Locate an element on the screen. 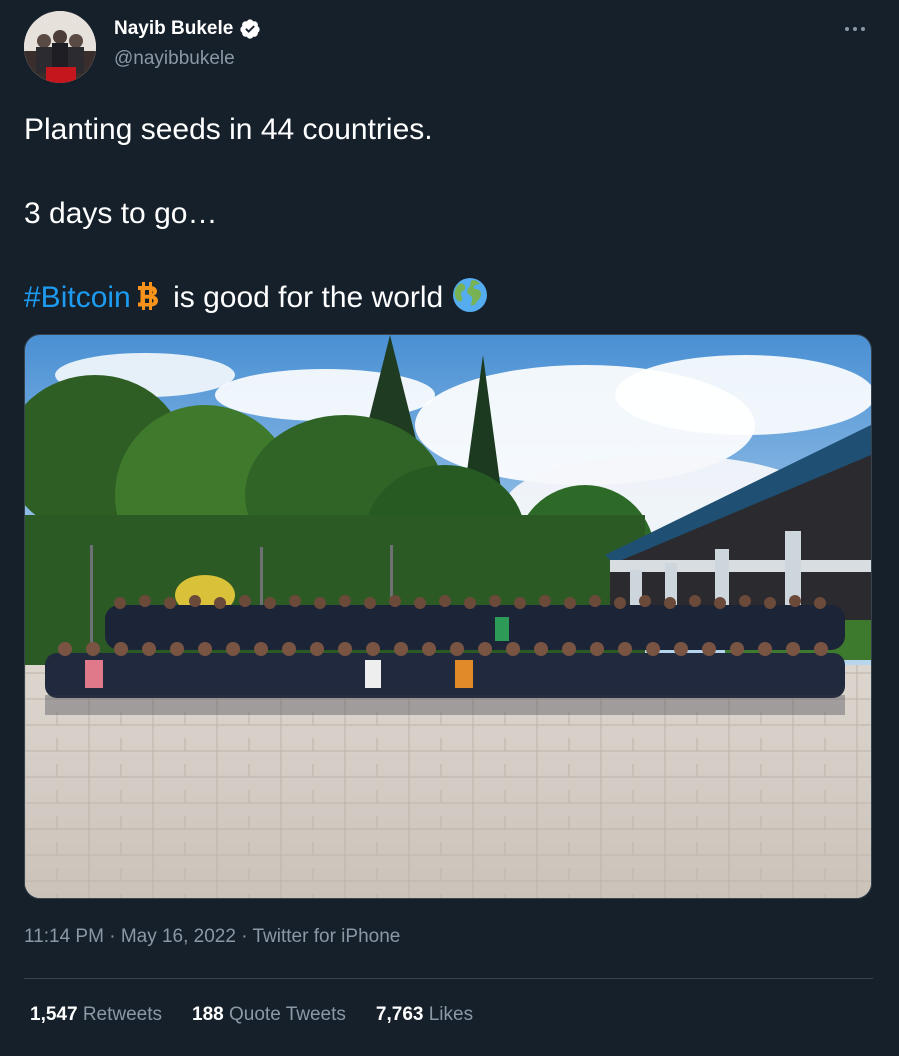  author-display-name: Nayib Bukele is located at coordinates (173, 29).